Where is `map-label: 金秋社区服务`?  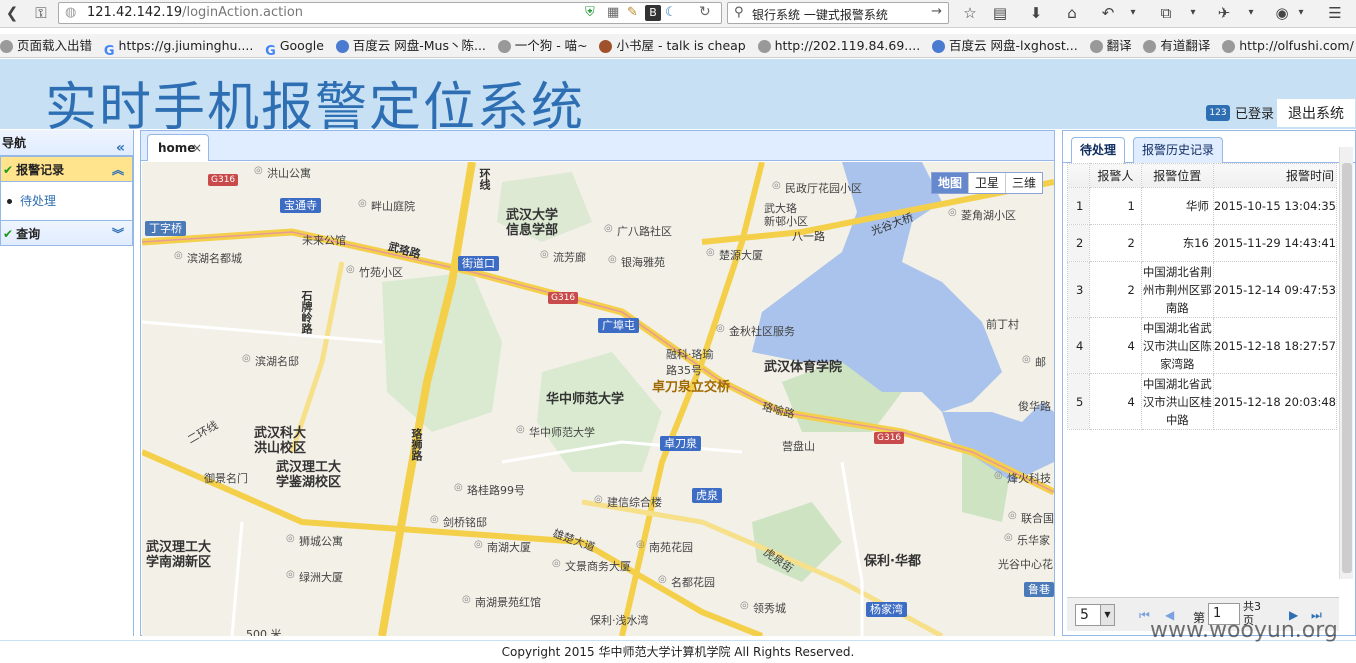
map-label: 金秋社区服务 is located at coordinates (755, 331).